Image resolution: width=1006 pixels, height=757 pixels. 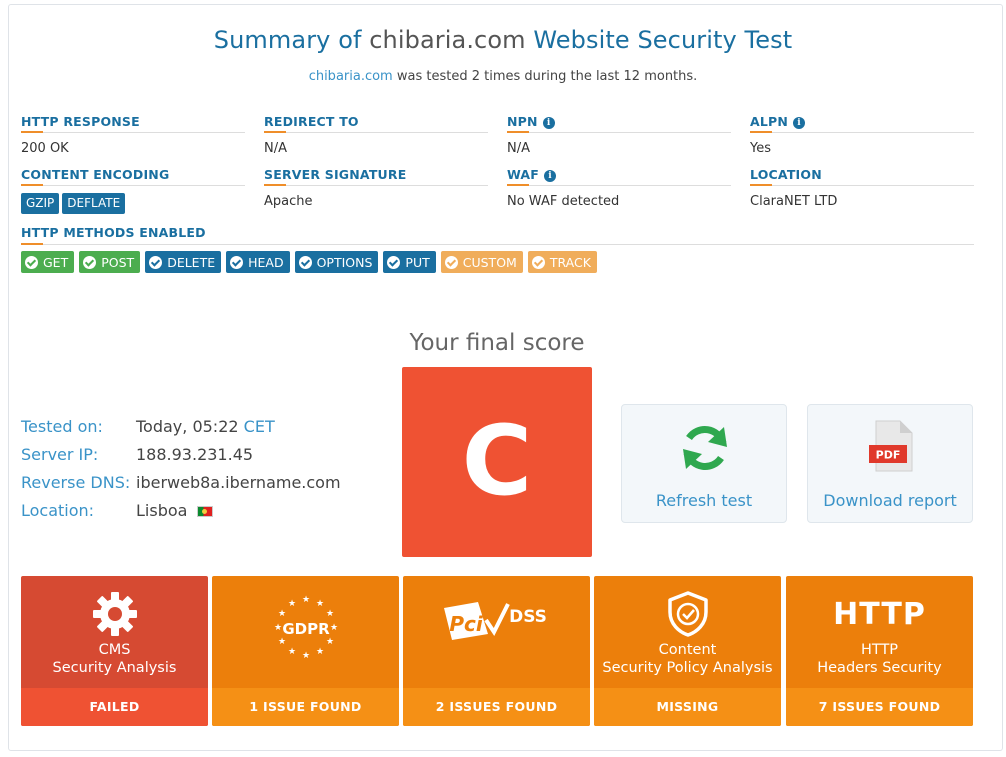 I want to click on method-badge-put: PUT, so click(x=409, y=262).